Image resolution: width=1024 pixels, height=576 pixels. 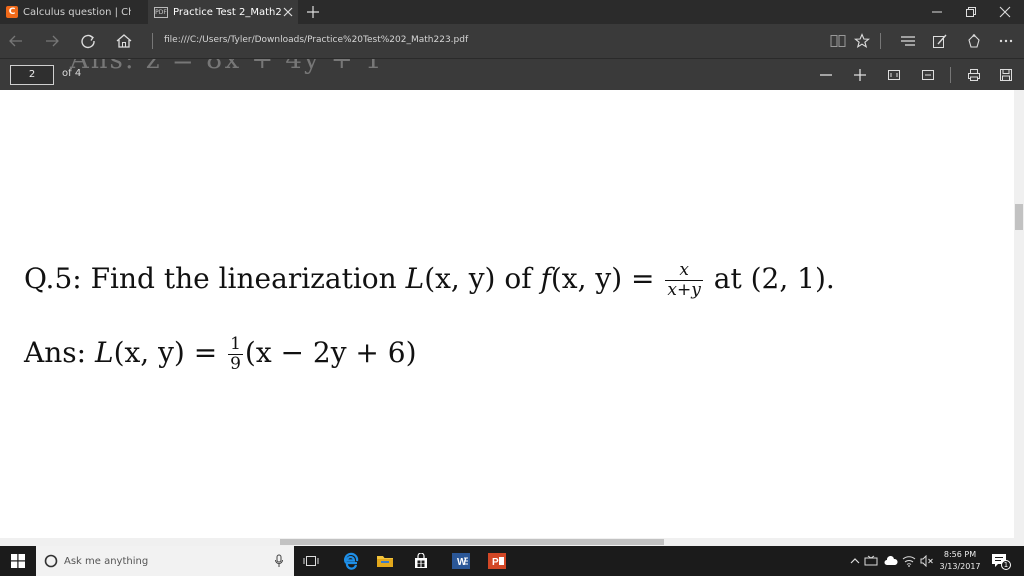 I want to click on powerpoint-button: P, so click(x=497, y=561).